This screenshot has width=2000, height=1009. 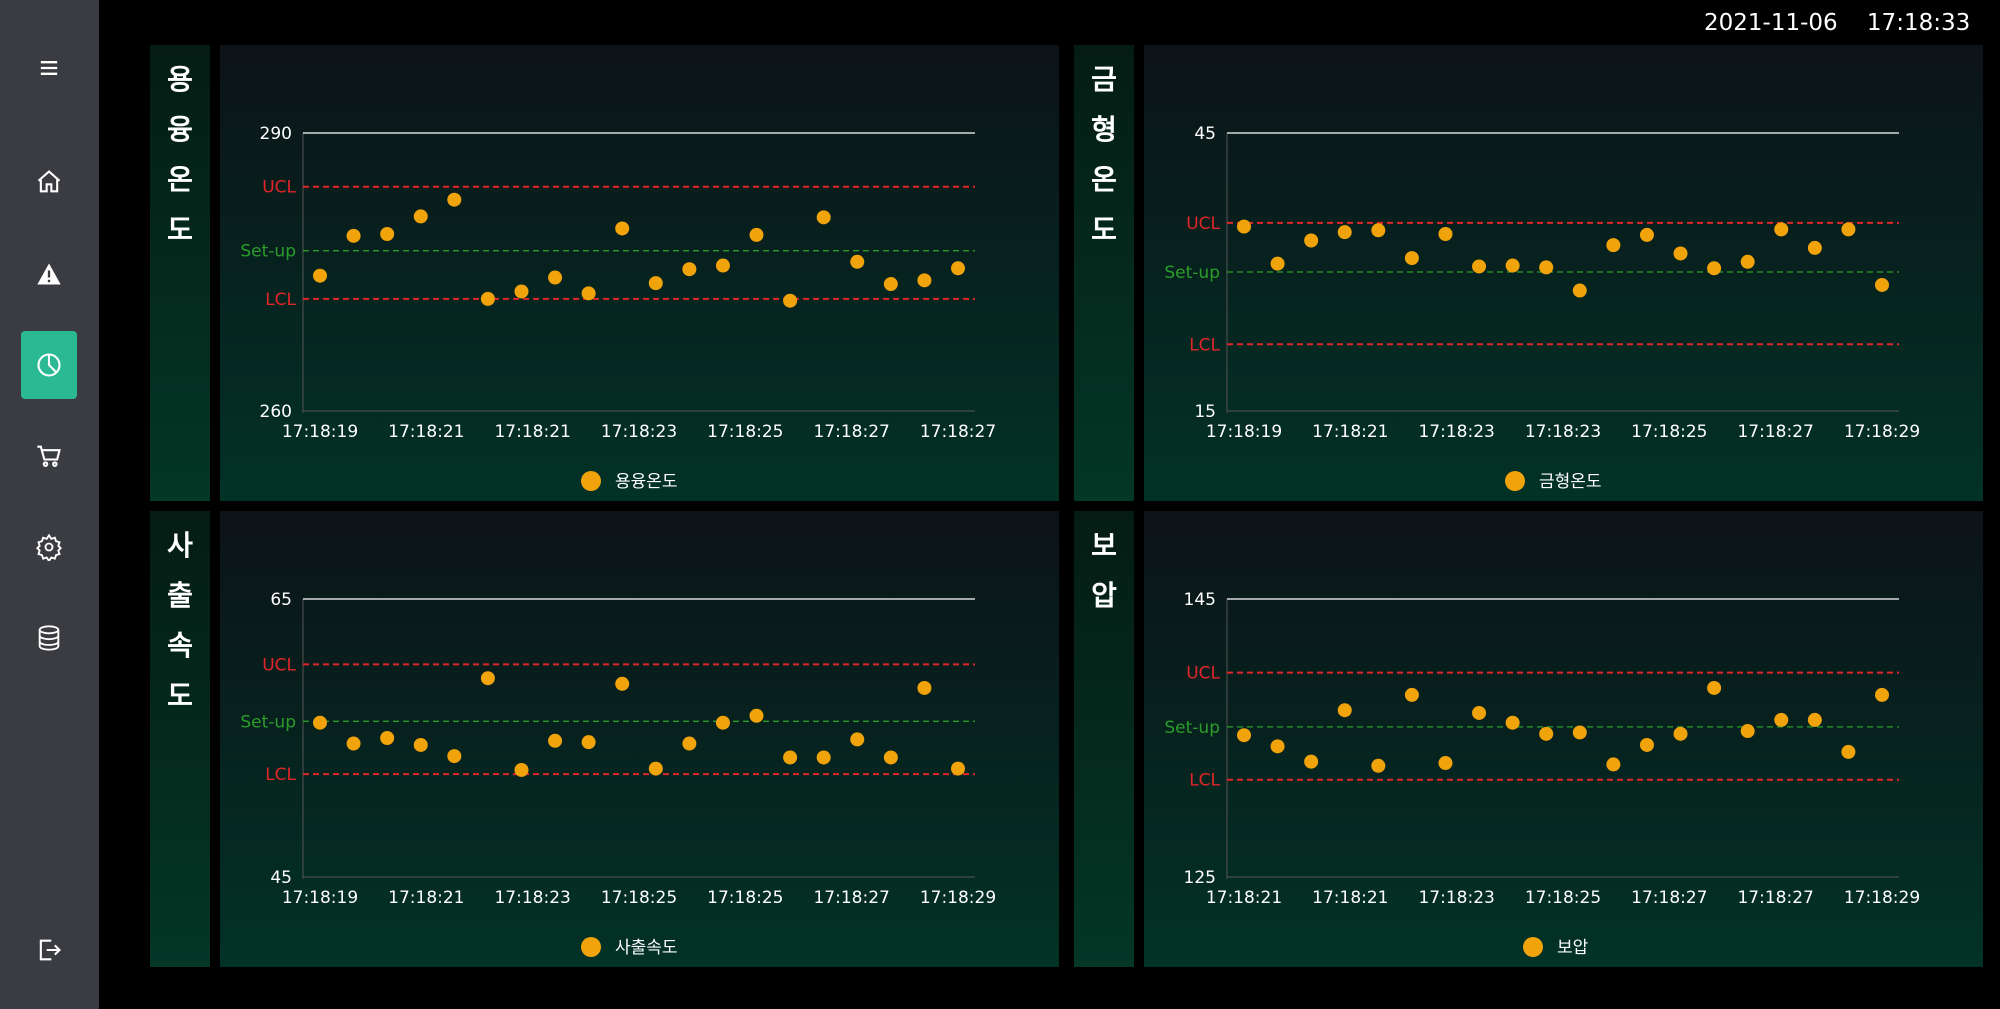 What do you see at coordinates (49, 950) in the screenshot?
I see `logout-icon` at bounding box center [49, 950].